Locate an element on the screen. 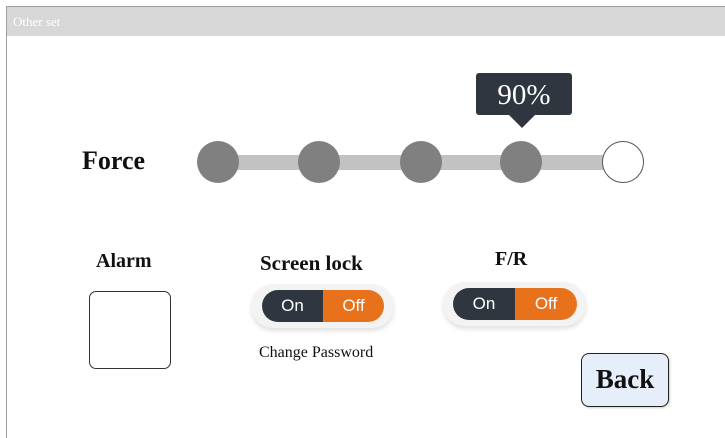 The width and height of the screenshot is (725, 438). fr-label: F/R is located at coordinates (511, 259).